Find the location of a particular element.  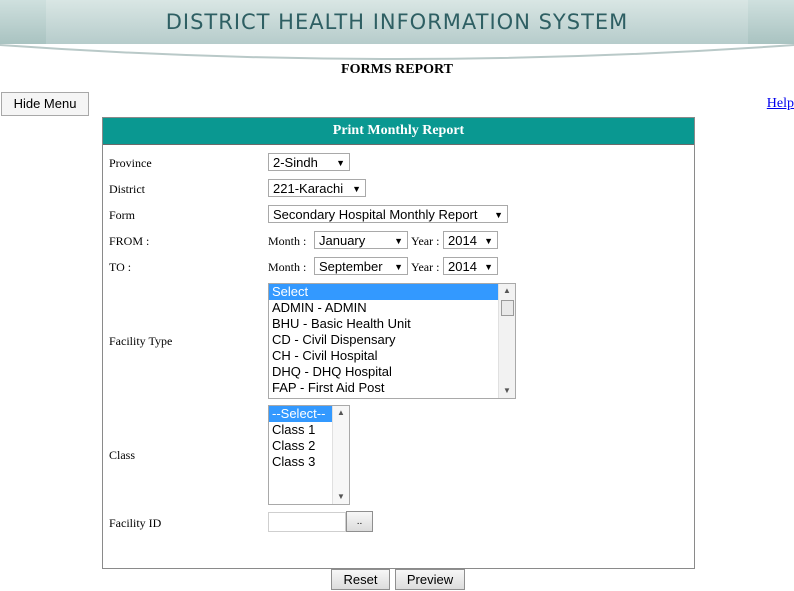

to-month-select: September ▼ is located at coordinates (361, 266).